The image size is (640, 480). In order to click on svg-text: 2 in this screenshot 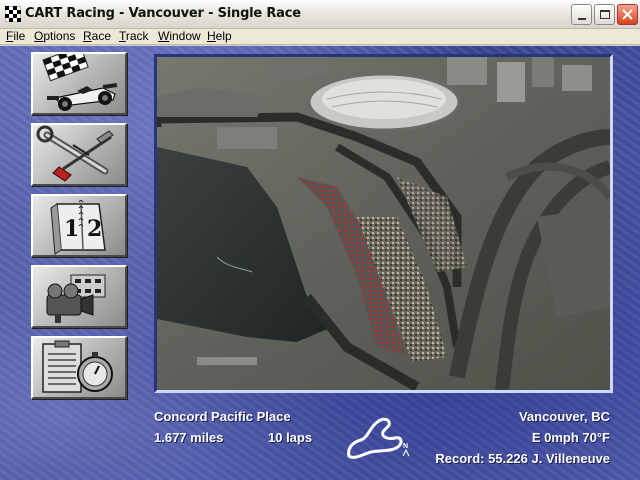, I will do `click(94, 229)`.